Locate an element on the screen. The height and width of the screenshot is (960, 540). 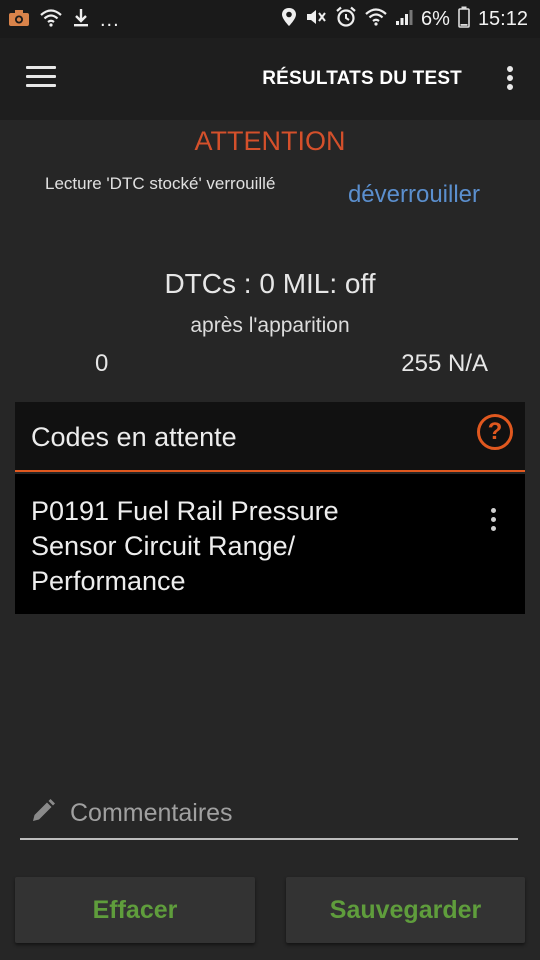
pending-codes-header: Codes en attente ? is located at coordinates (270, 437).